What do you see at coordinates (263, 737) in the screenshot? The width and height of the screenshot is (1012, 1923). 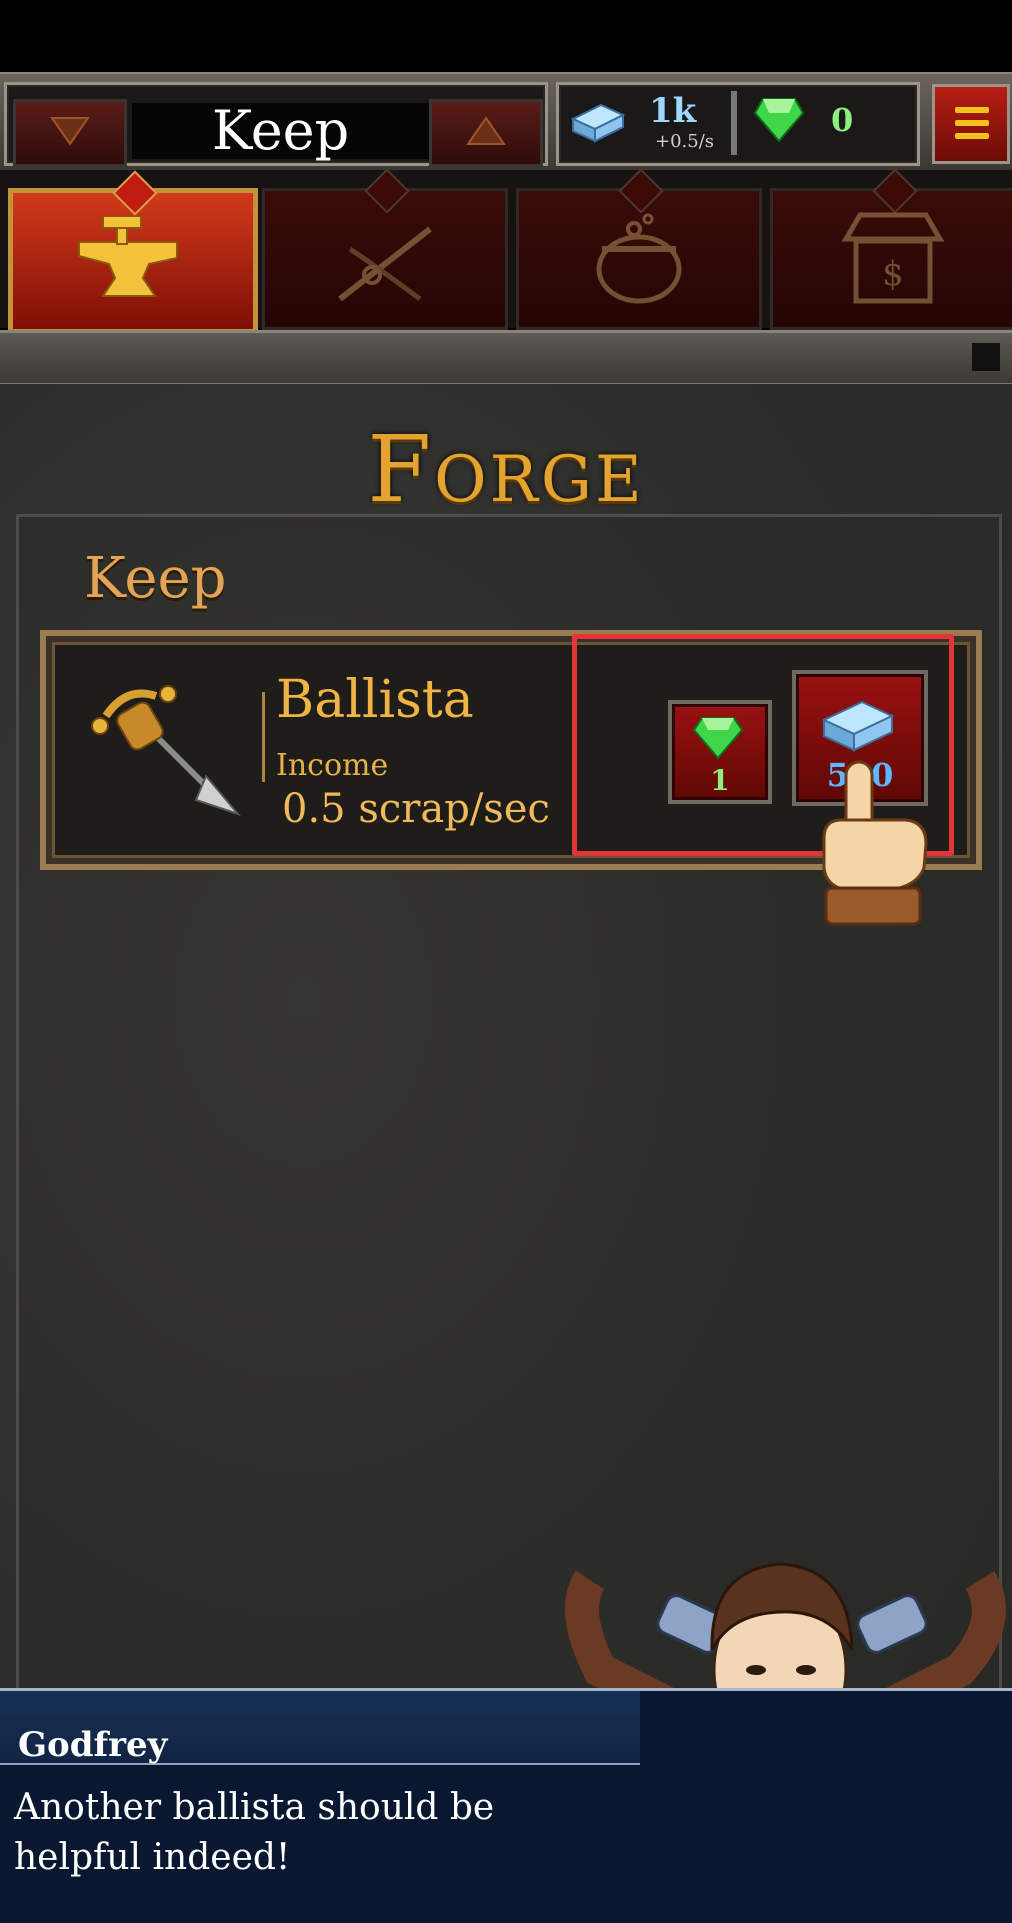 I see `item-divider` at bounding box center [263, 737].